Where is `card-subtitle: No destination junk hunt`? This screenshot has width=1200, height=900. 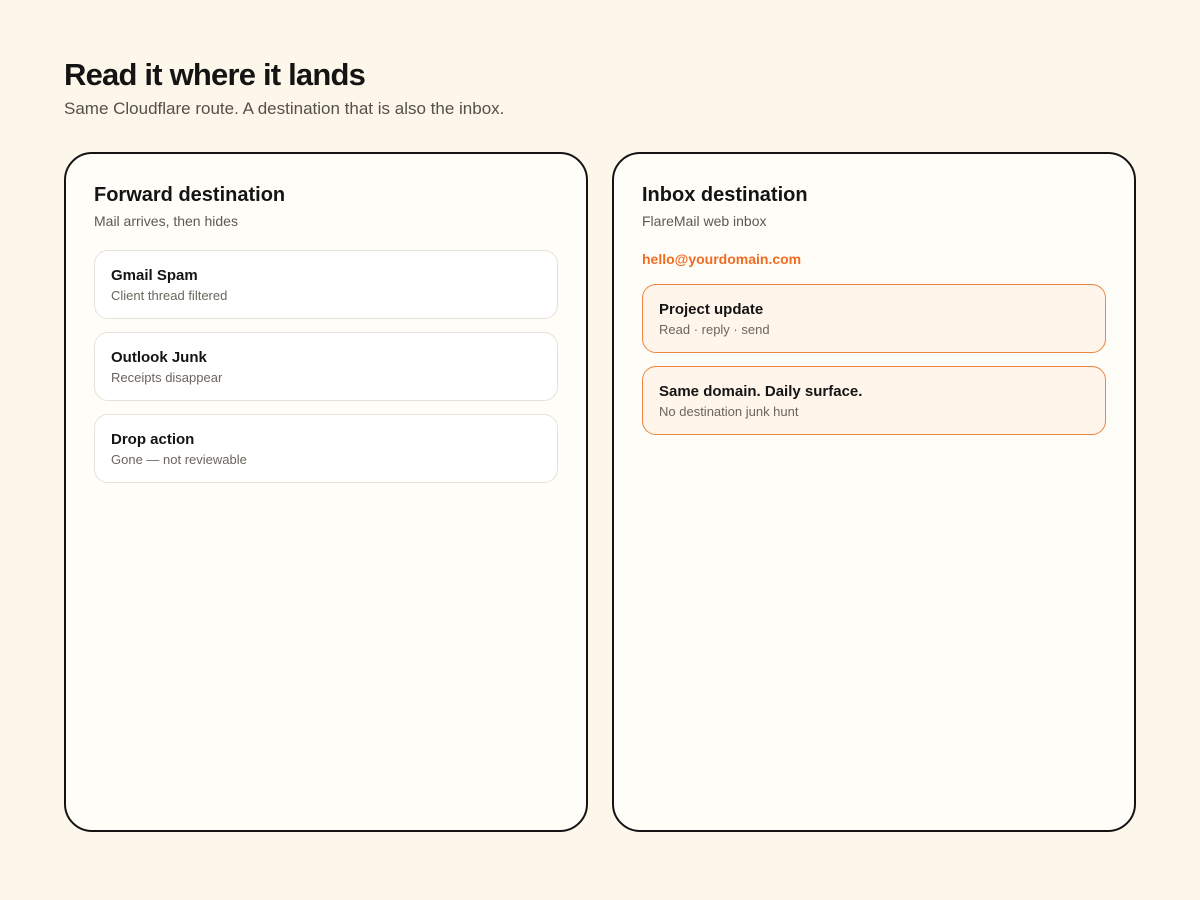 card-subtitle: No destination junk hunt is located at coordinates (729, 411).